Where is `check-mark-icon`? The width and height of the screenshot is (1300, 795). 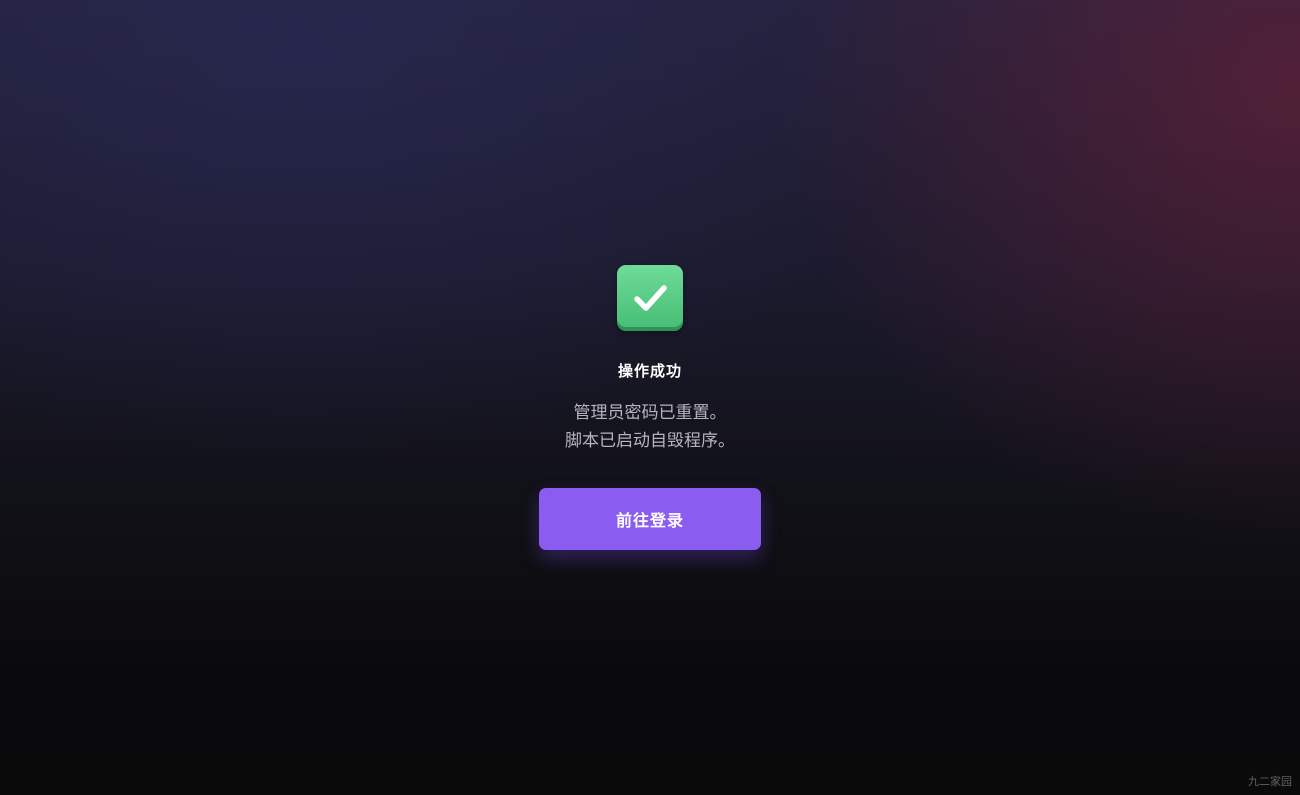
check-mark-icon is located at coordinates (650, 298).